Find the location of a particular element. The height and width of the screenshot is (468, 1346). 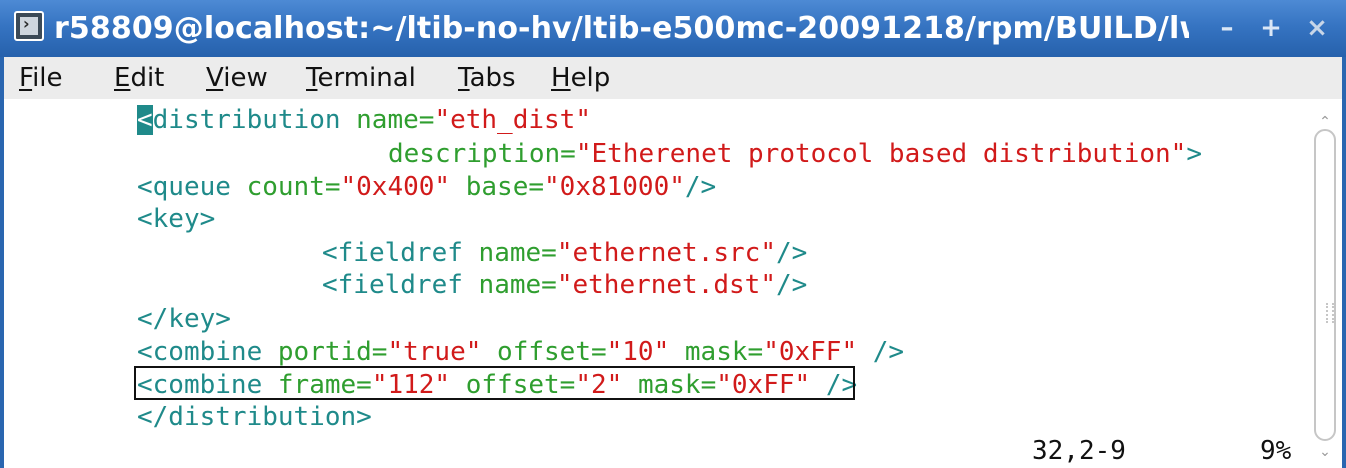

code-line: <key> is located at coordinates (176, 219).